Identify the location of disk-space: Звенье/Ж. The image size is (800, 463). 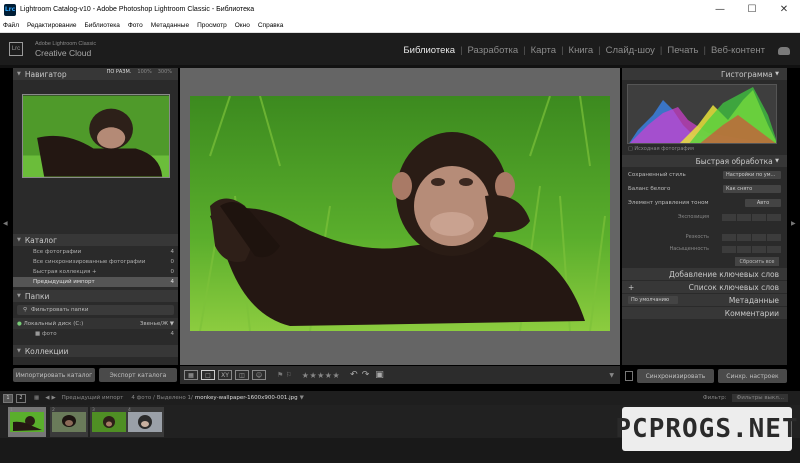
(154, 323).